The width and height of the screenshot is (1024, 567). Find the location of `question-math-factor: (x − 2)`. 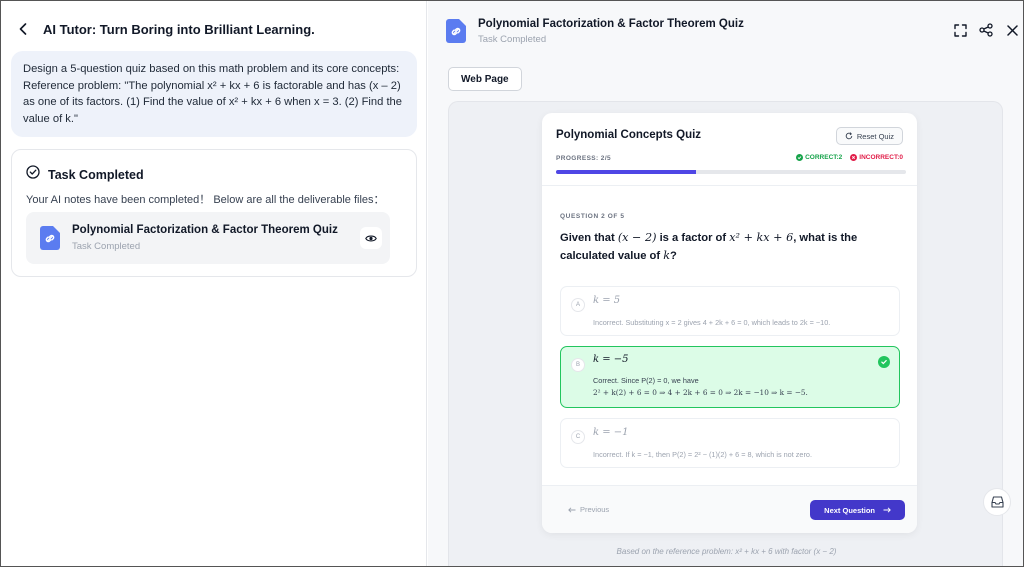

question-math-factor: (x − 2) is located at coordinates (637, 237).